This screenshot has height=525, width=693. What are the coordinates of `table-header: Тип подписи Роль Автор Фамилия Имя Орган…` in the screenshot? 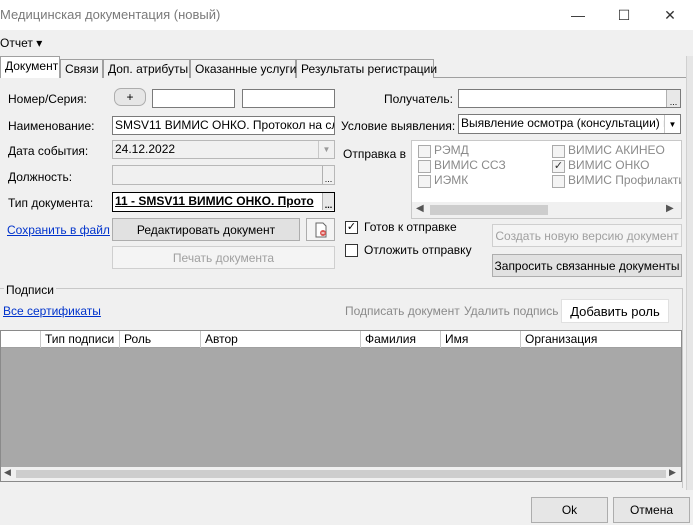 It's located at (341, 339).